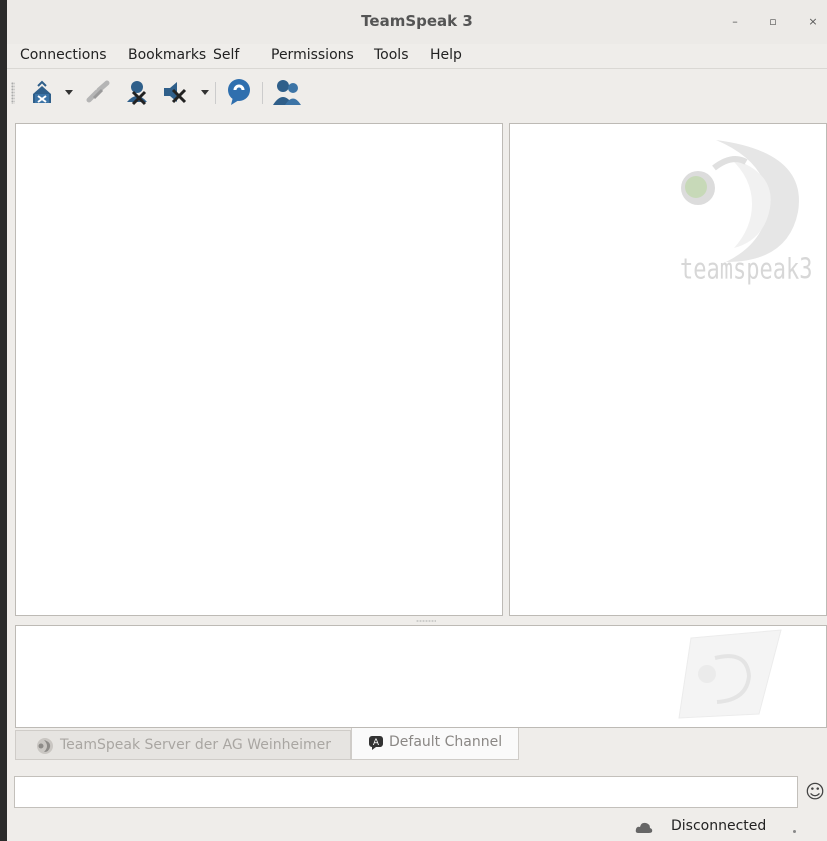  Describe the element at coordinates (186, 93) in the screenshot. I see `mute-speakers-icon` at that location.